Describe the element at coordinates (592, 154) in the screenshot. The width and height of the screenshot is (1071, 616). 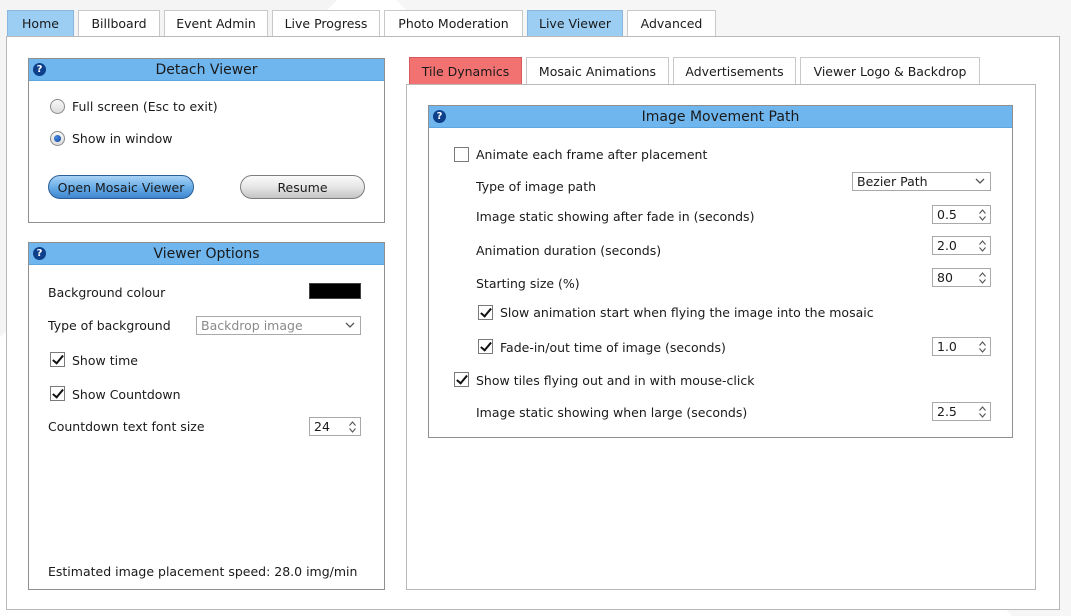
I see `animate-frame-label: Animate each frame after placement` at that location.